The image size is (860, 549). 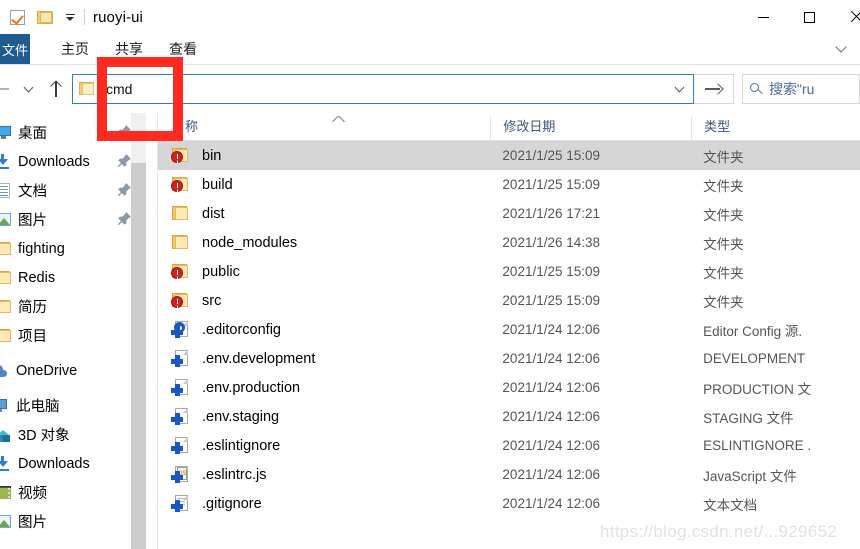 I want to click on file-name-cell: dist, so click(x=324, y=213).